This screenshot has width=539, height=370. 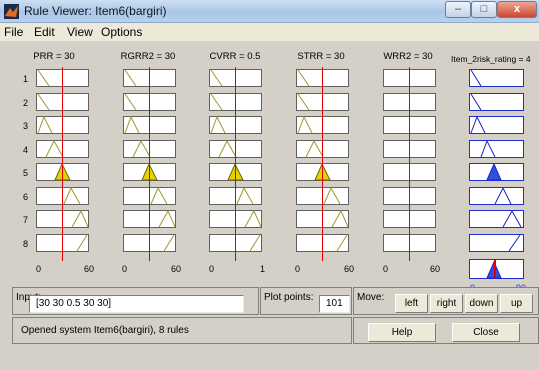 I want to click on move-left-button: left, so click(x=411, y=303).